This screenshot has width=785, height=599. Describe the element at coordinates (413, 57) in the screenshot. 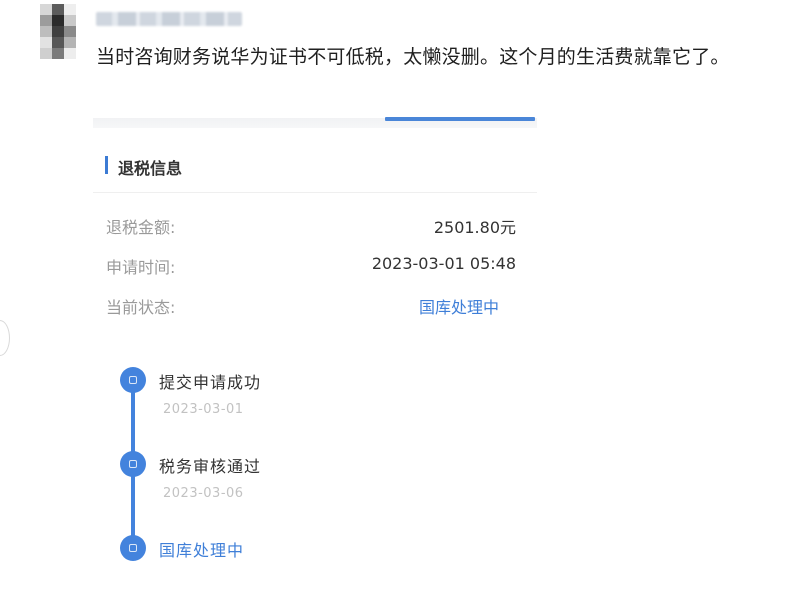

I see `post-text: 当时咨询财务说华为证书不可低税，太懒没删。这个月的生活费就靠它了。` at that location.